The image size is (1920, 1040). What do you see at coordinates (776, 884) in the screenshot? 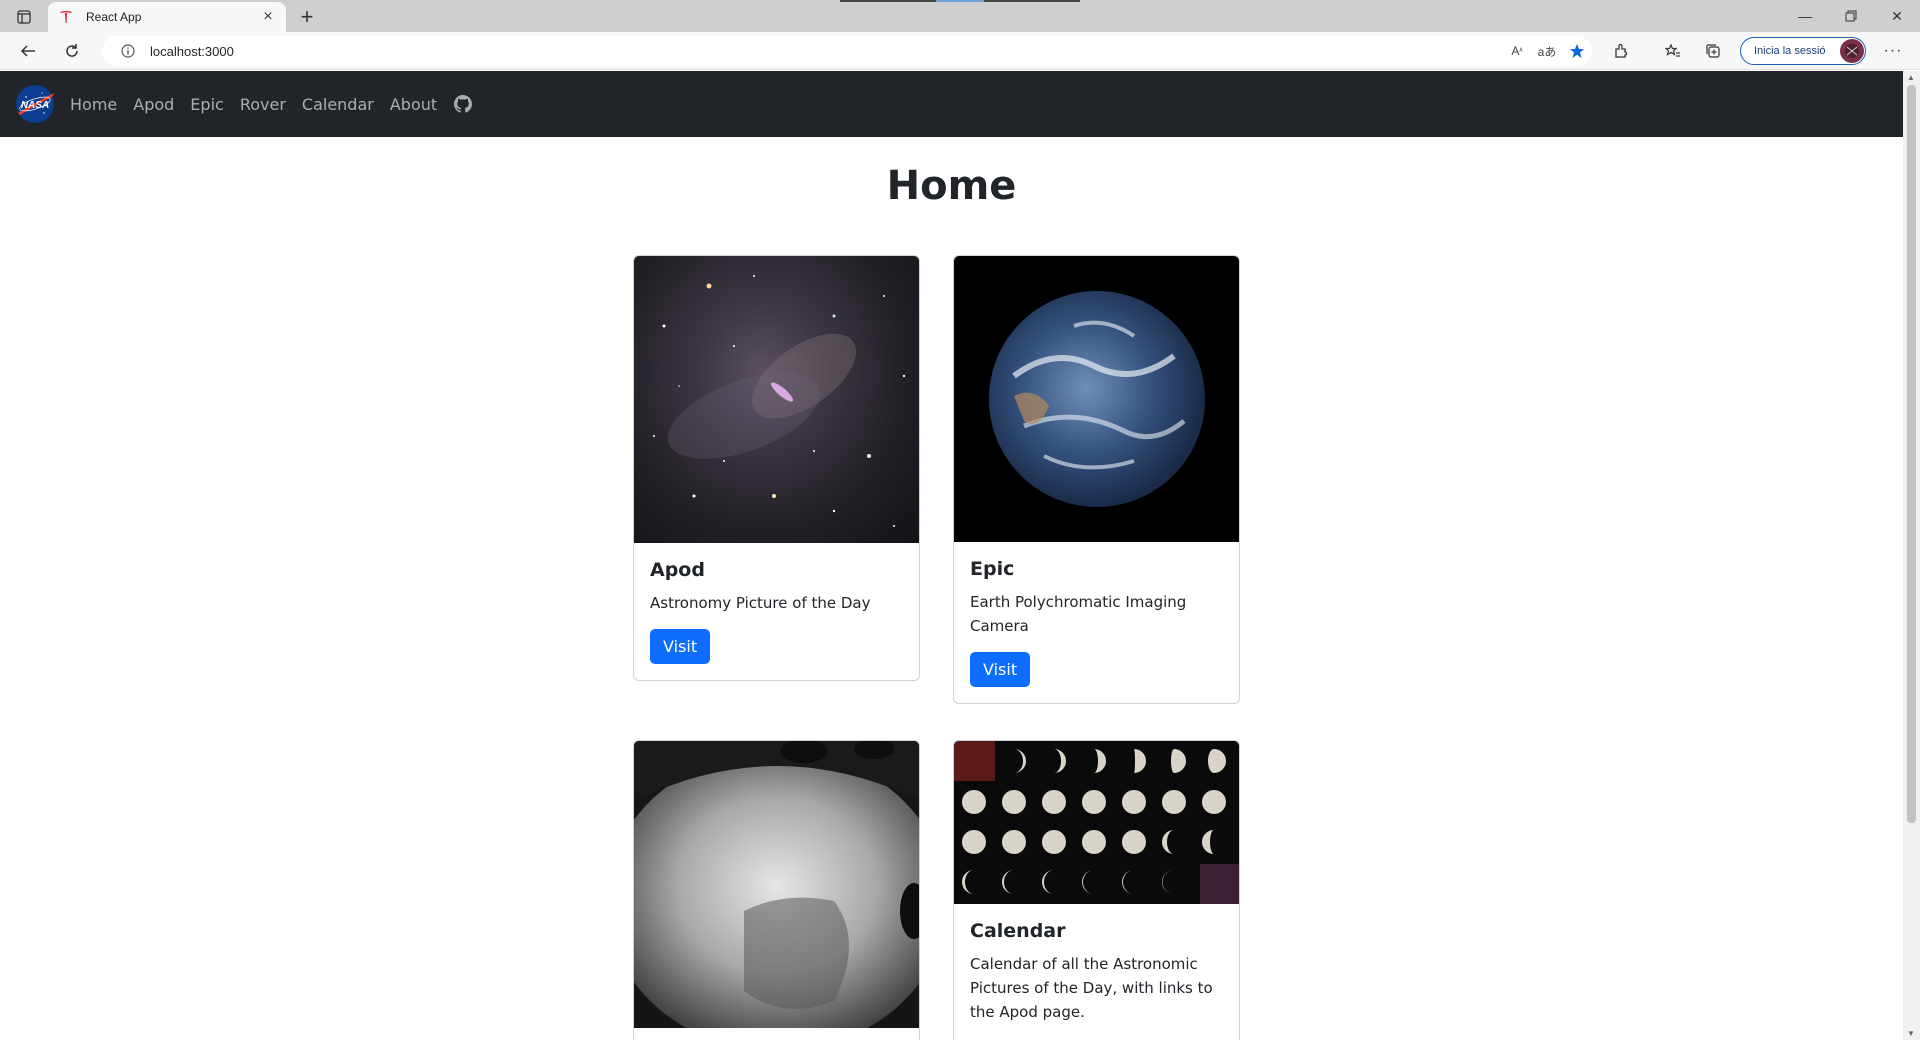
I see `rover-image` at bounding box center [776, 884].